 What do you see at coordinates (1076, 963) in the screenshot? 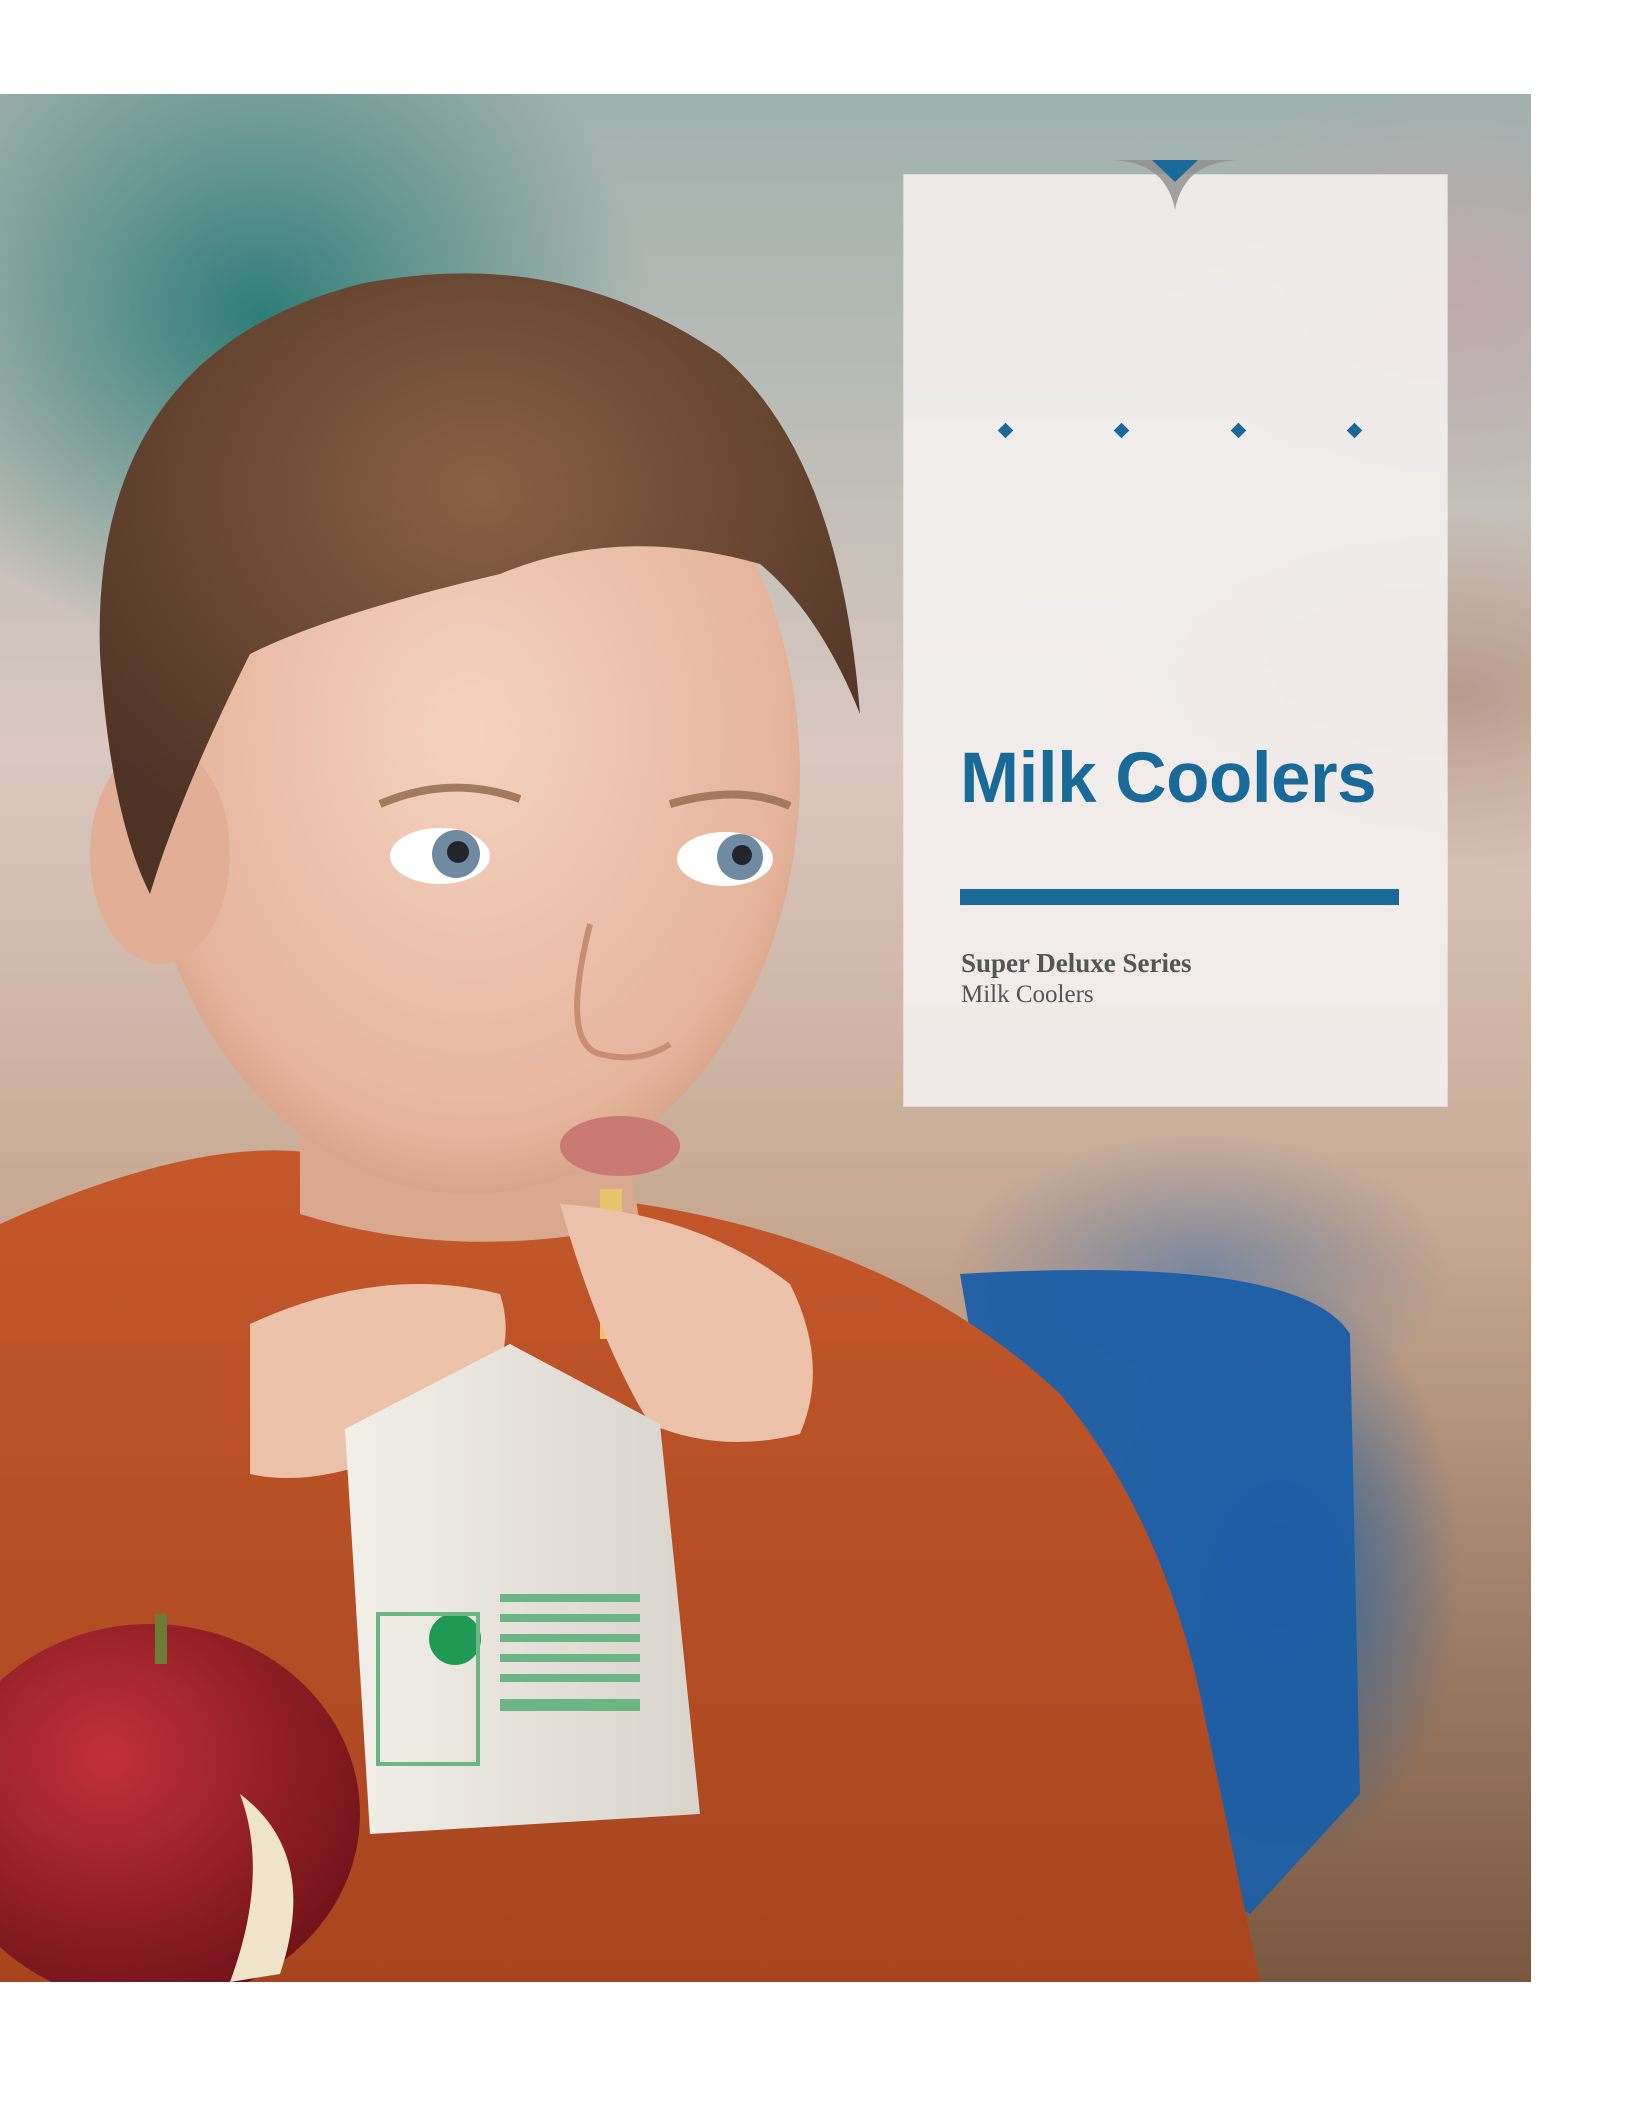
I see `series-name: Super Deluxe Series` at bounding box center [1076, 963].